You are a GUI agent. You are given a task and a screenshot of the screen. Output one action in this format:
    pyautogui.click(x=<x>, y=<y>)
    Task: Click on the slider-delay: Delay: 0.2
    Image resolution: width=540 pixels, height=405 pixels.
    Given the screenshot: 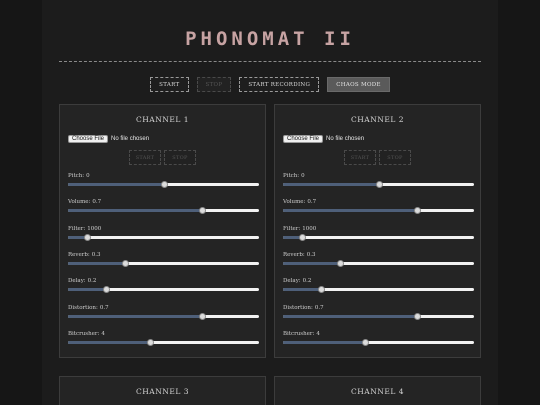 What is the action you would take?
    pyautogui.click(x=163, y=286)
    